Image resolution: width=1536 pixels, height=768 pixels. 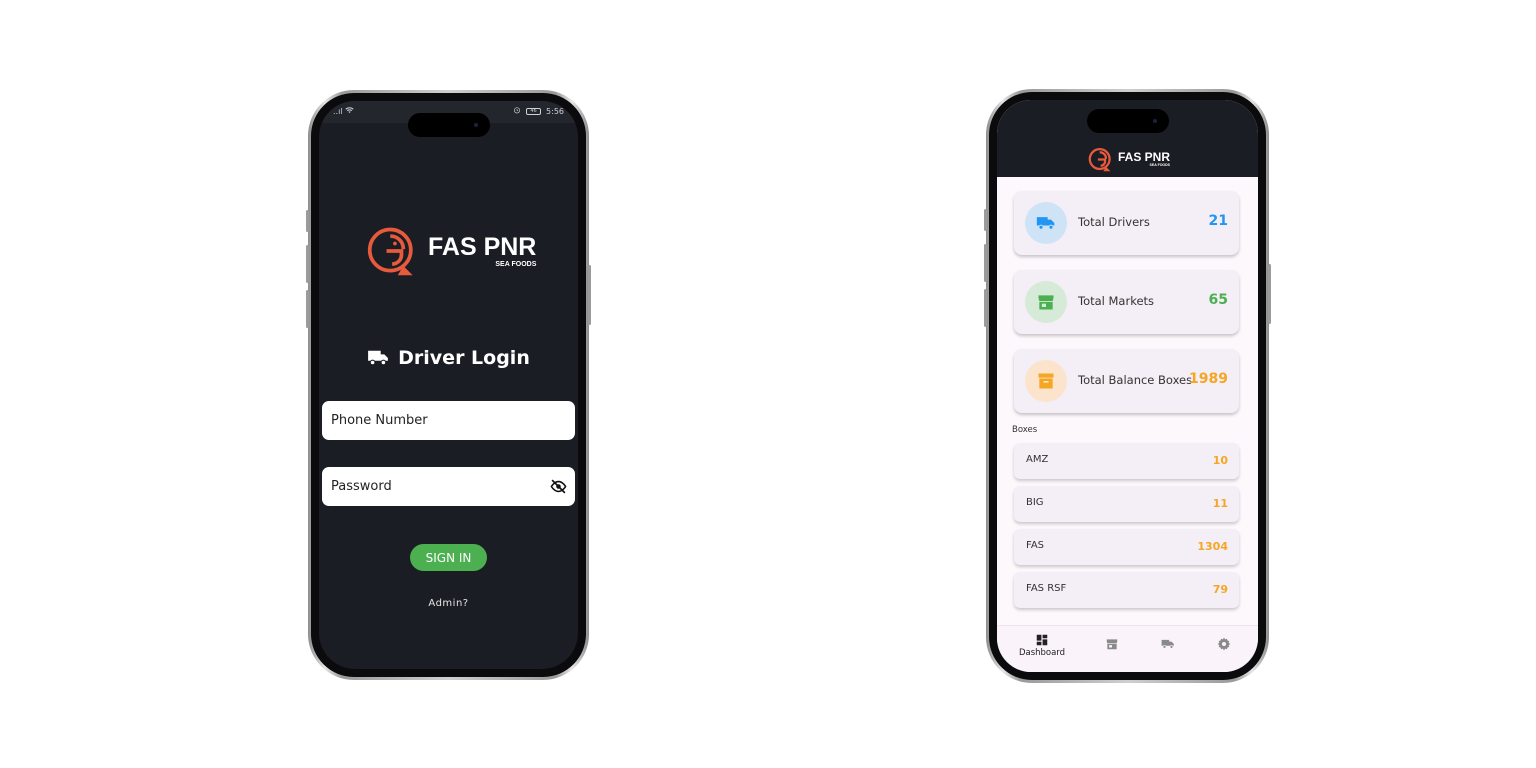 I want to click on wifi-icon, so click(x=349, y=111).